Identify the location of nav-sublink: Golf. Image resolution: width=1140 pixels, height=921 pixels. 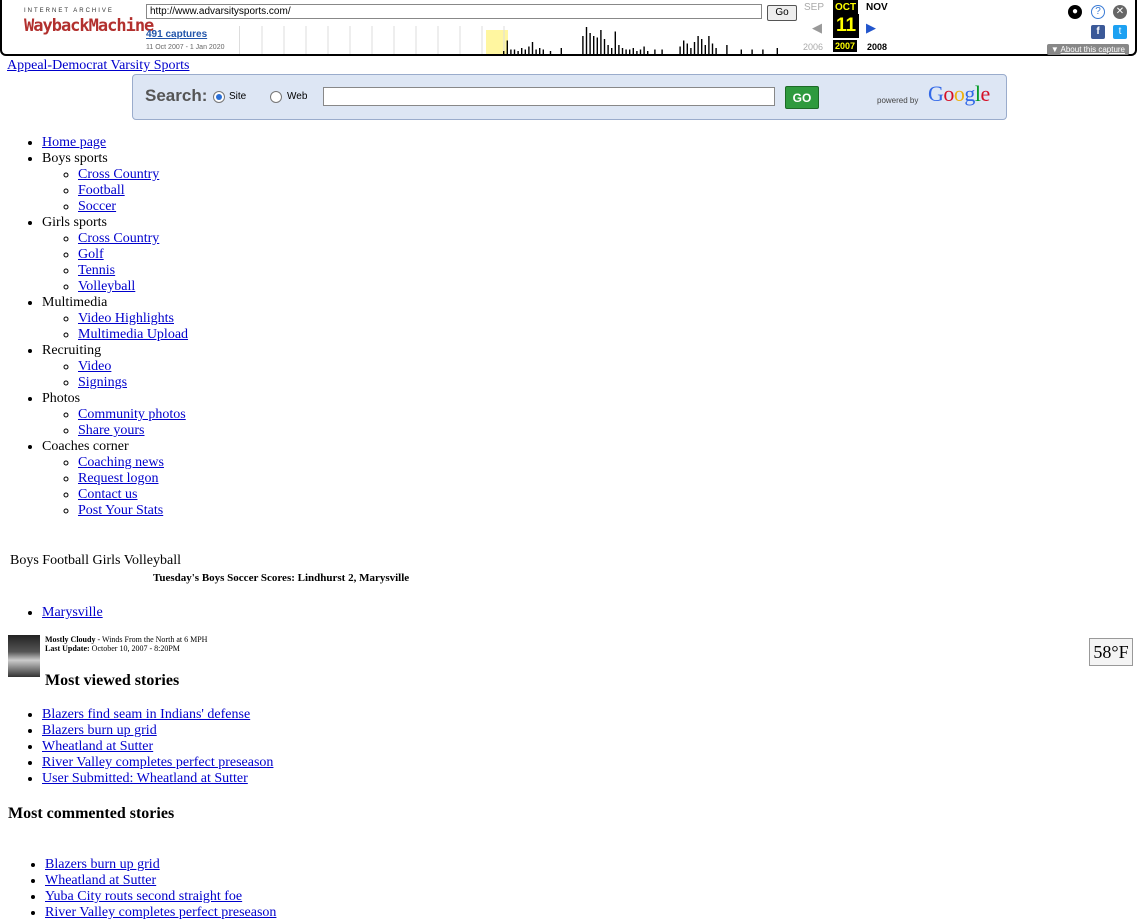
(91, 254).